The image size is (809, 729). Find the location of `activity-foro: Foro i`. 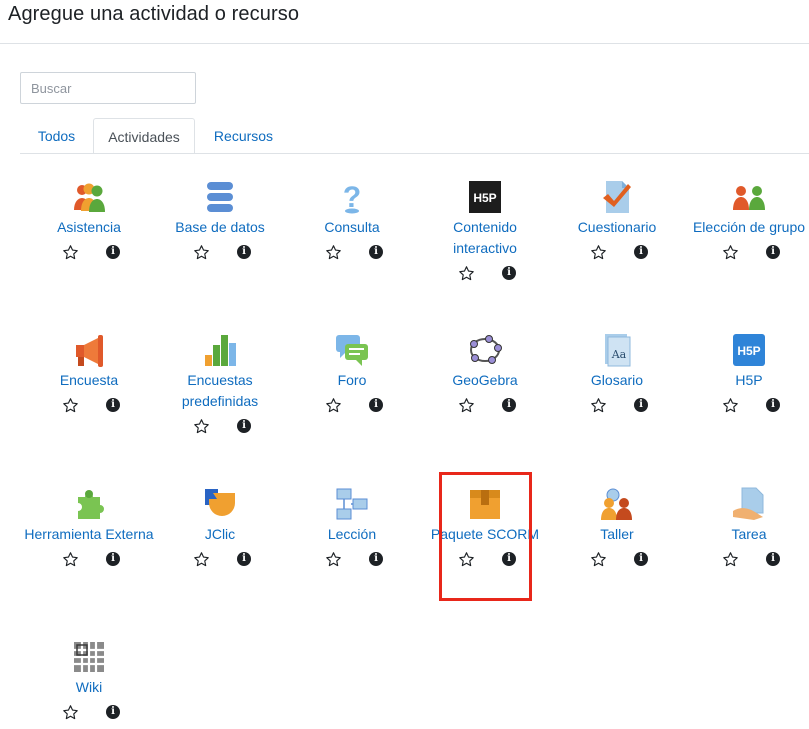

activity-foro: Foro i is located at coordinates (352, 375).